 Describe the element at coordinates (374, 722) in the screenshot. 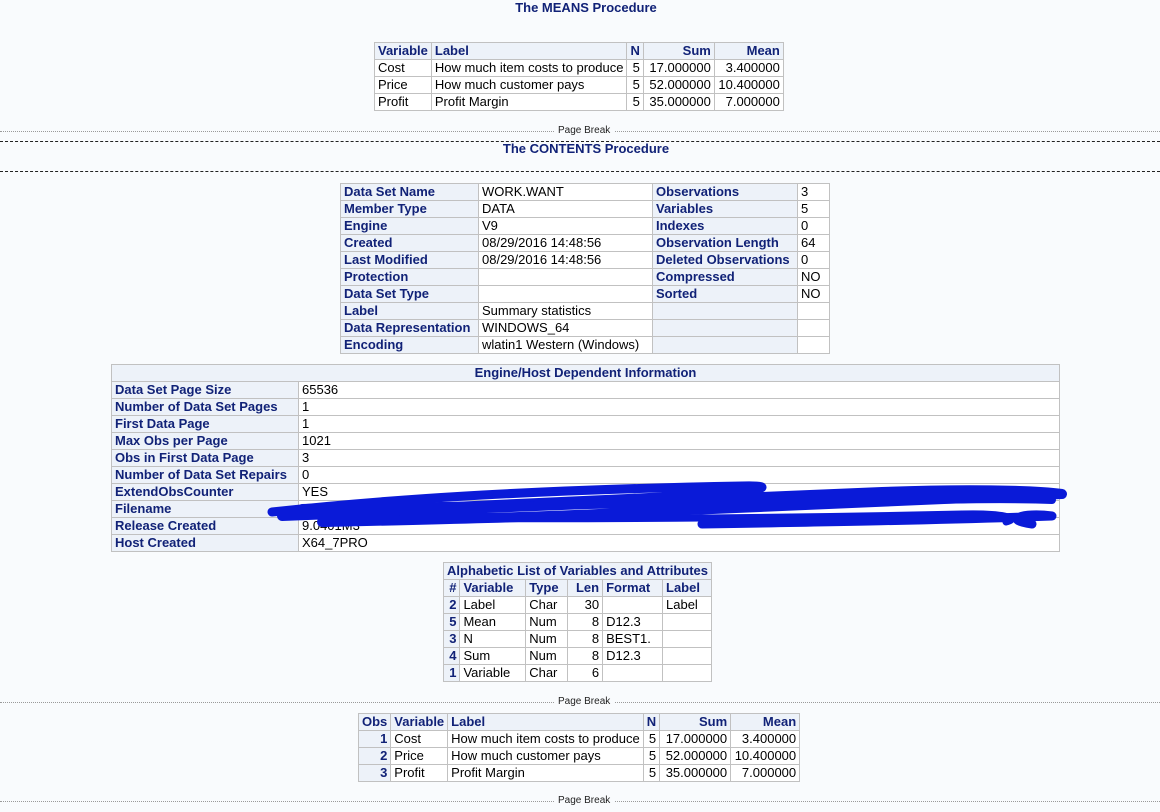

I see `col-header: Obs` at that location.